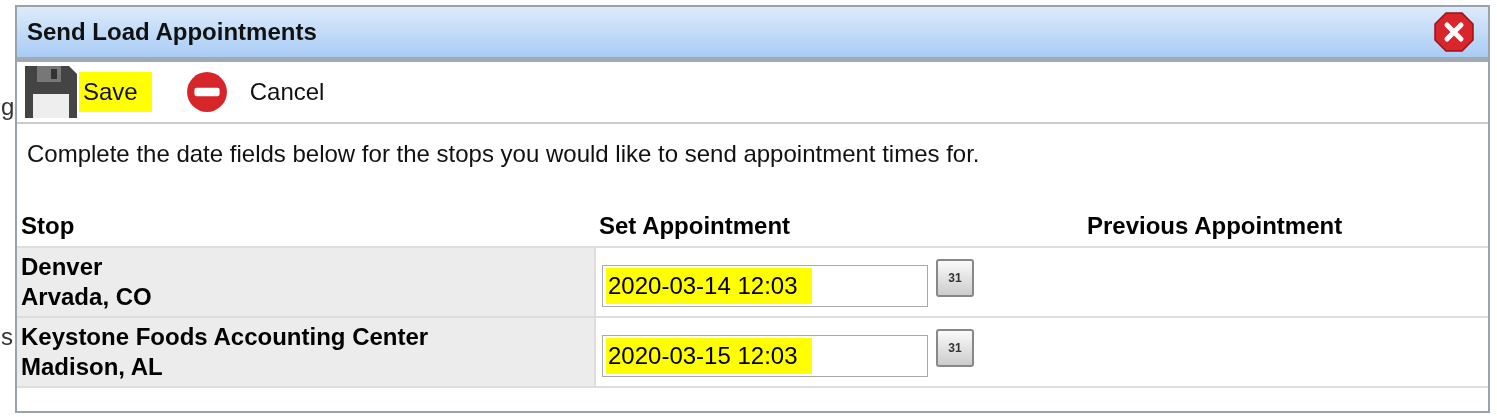 The image size is (1497, 417). What do you see at coordinates (306, 282) in the screenshot?
I see `stop-cell: Denver Arvada, CO` at bounding box center [306, 282].